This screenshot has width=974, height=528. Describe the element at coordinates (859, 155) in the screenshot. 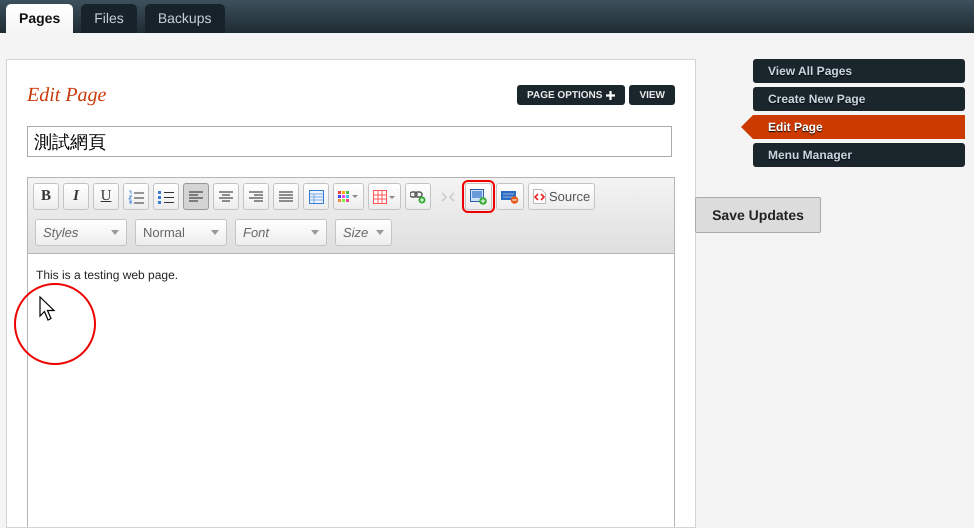

I see `sidebar-item: Menu Manager` at that location.